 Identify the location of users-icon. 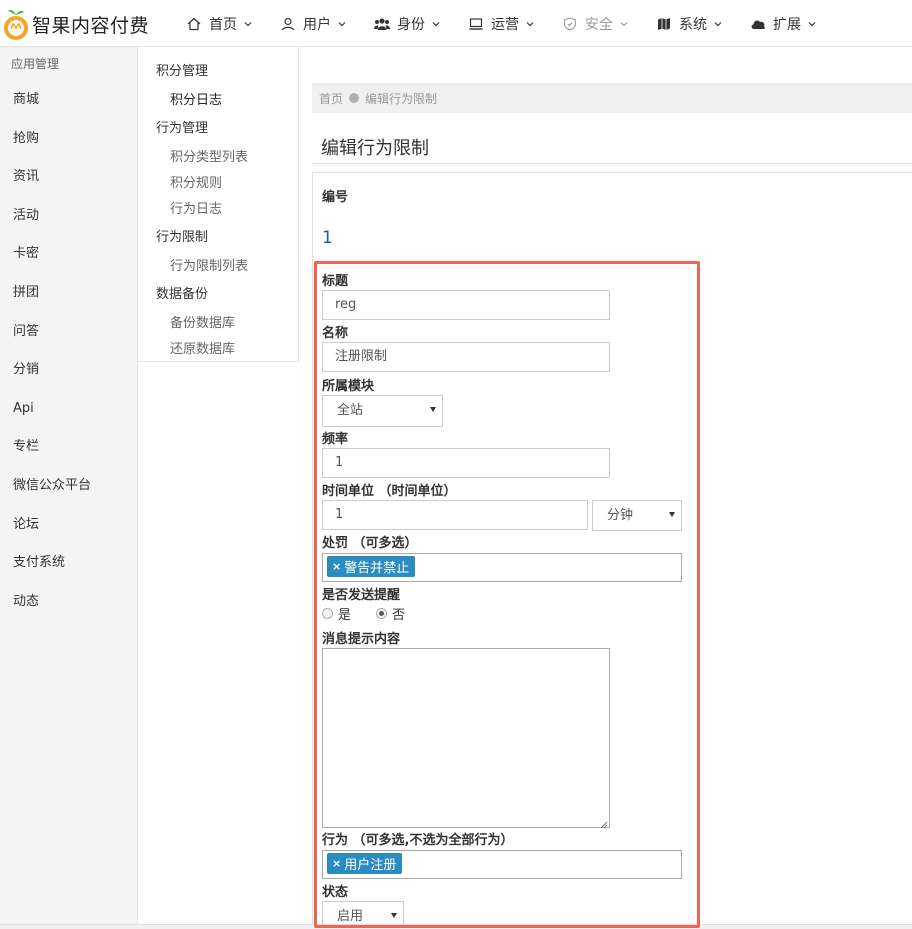
(382, 24).